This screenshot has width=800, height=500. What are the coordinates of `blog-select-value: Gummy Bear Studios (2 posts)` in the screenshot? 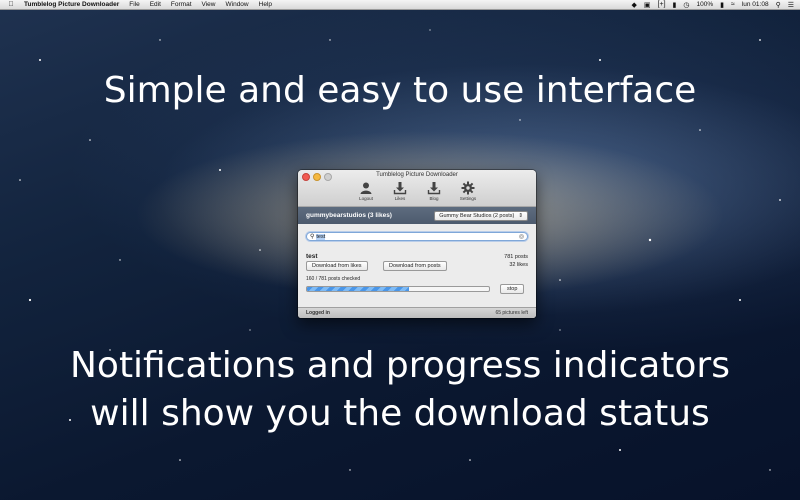 It's located at (477, 215).